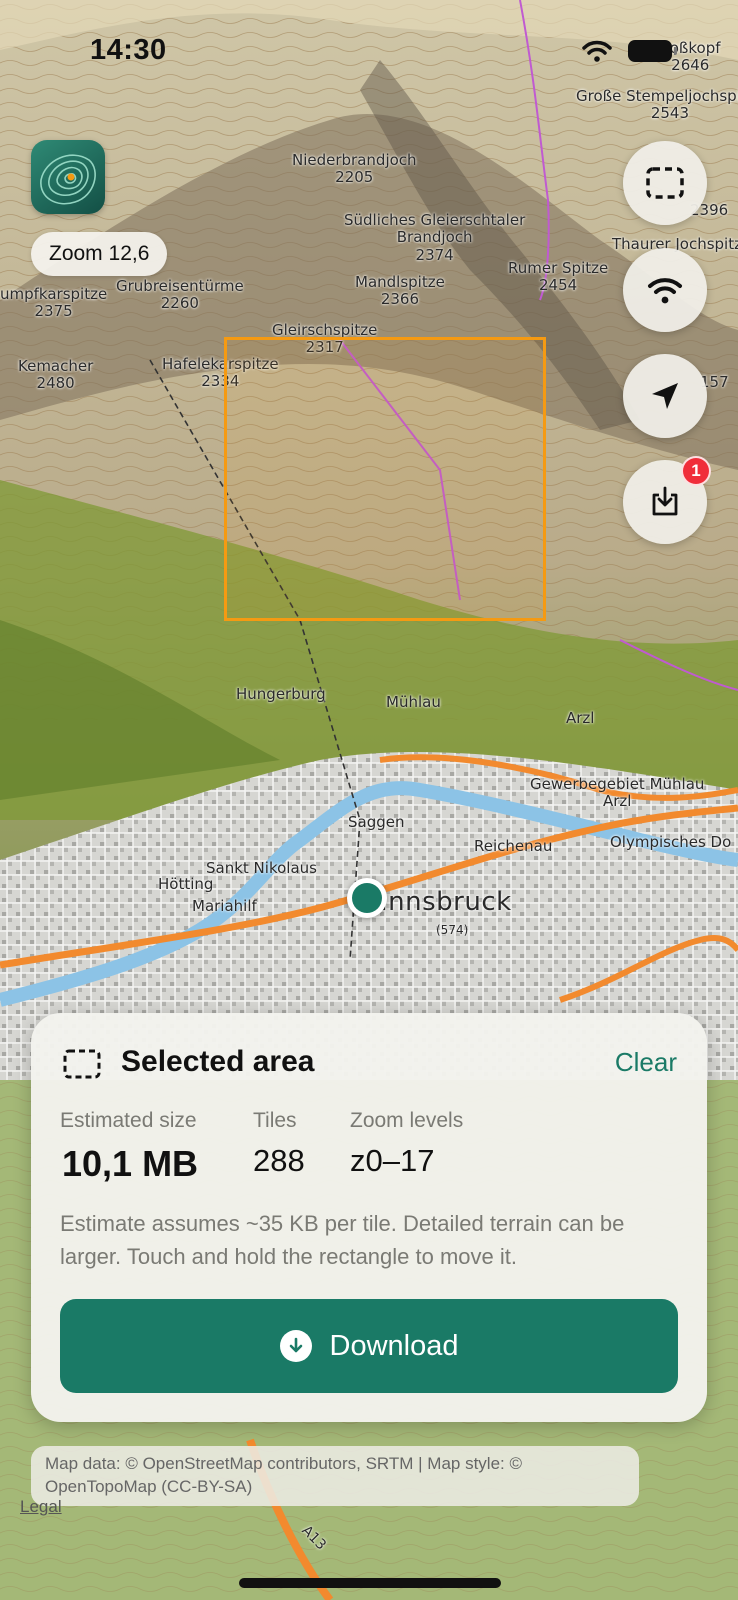  Describe the element at coordinates (652, 51) in the screenshot. I see `battery-icon` at that location.